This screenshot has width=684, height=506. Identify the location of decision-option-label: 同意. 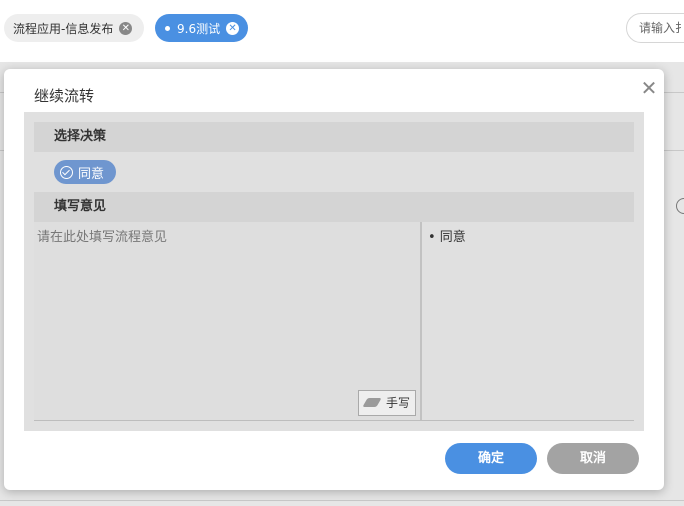
(91, 174).